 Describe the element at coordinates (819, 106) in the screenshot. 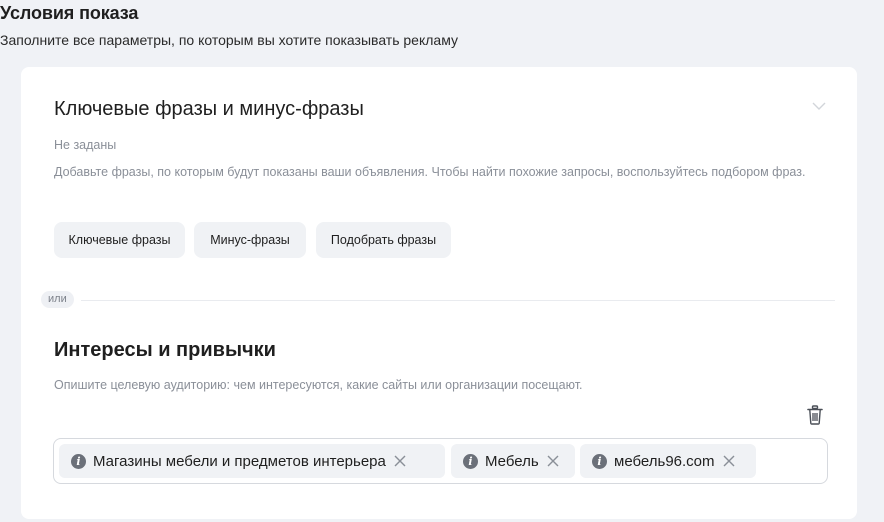

I see `chevron-down-icon` at that location.